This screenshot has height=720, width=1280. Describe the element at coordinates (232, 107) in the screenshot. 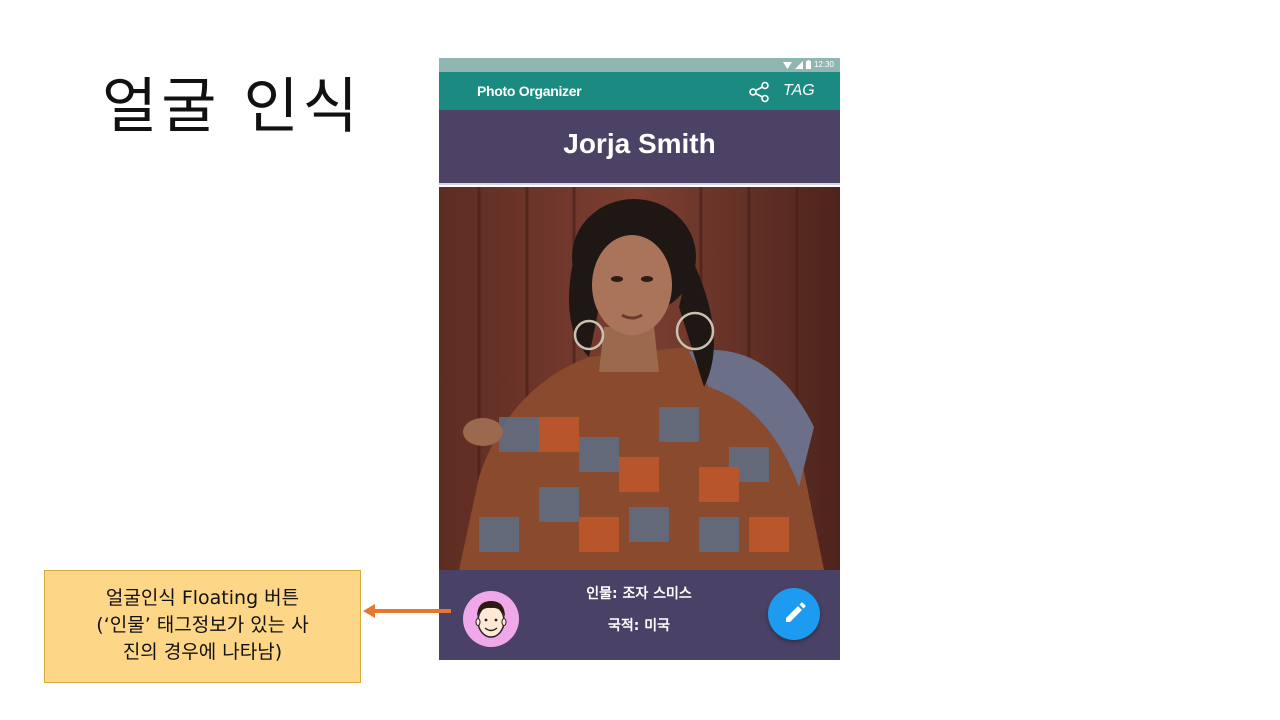

I see `slide-title: 얼굴 인식` at that location.